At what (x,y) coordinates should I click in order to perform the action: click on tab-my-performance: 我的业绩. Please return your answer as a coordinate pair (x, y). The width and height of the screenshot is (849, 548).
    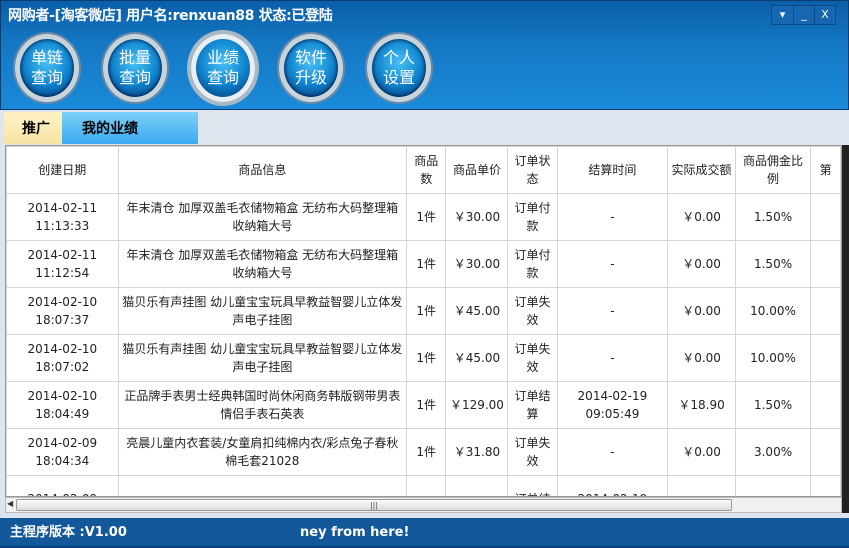
    Looking at the image, I should click on (130, 128).